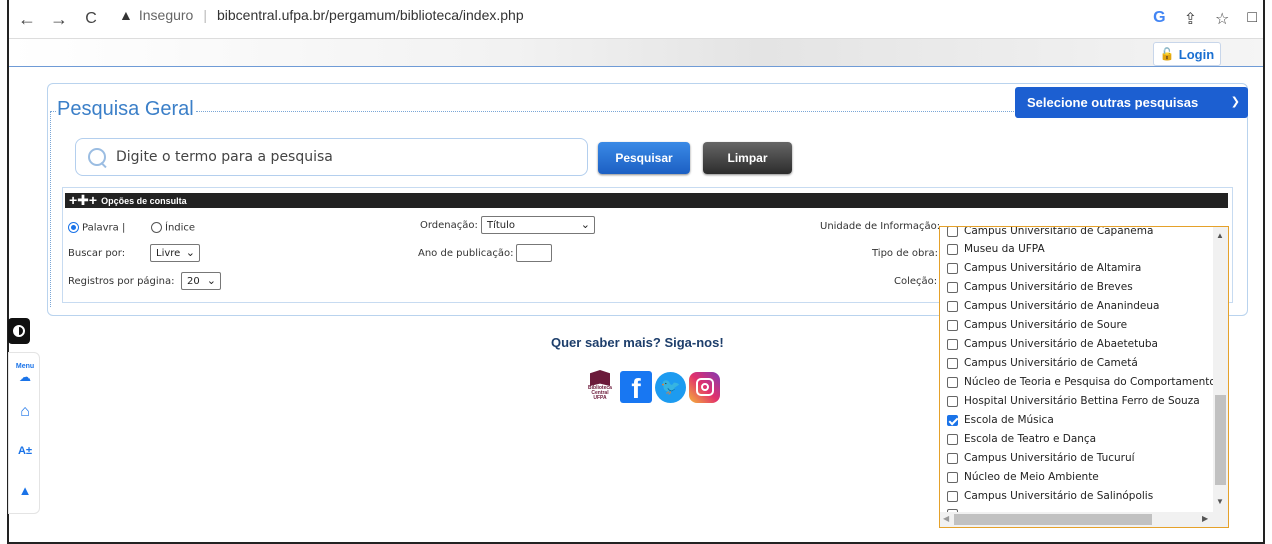  I want to click on share-icon: ⇪, so click(1190, 19).